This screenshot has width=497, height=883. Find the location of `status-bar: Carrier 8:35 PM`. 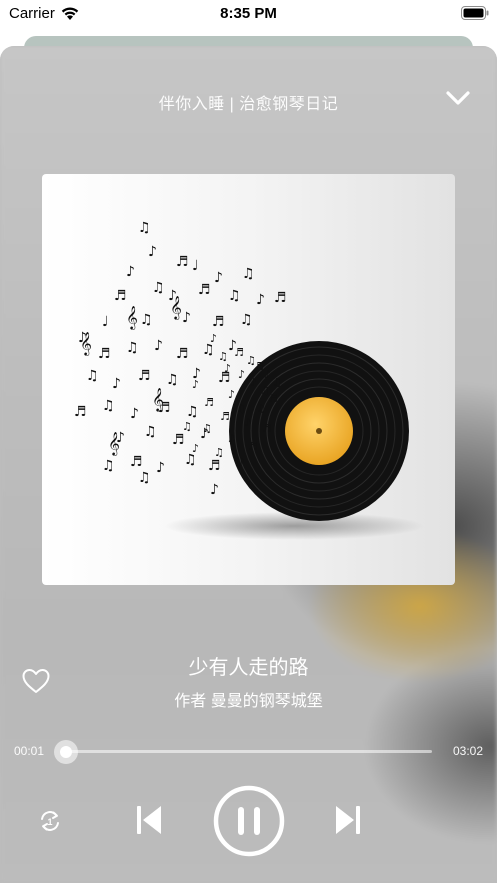

status-bar: Carrier 8:35 PM is located at coordinates (248, 15).